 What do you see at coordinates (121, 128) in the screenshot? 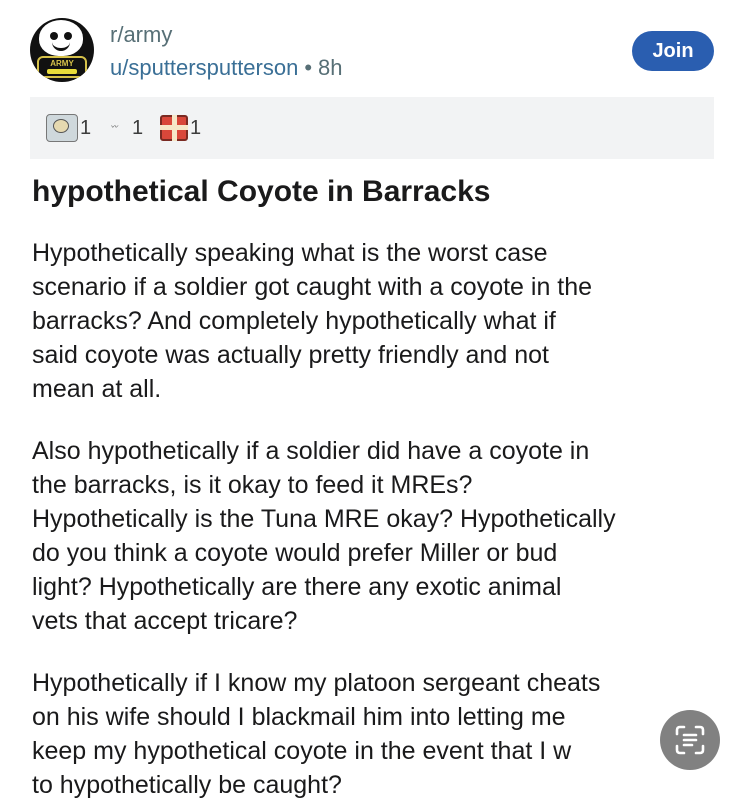
I see `award-signature: 〰 1` at bounding box center [121, 128].